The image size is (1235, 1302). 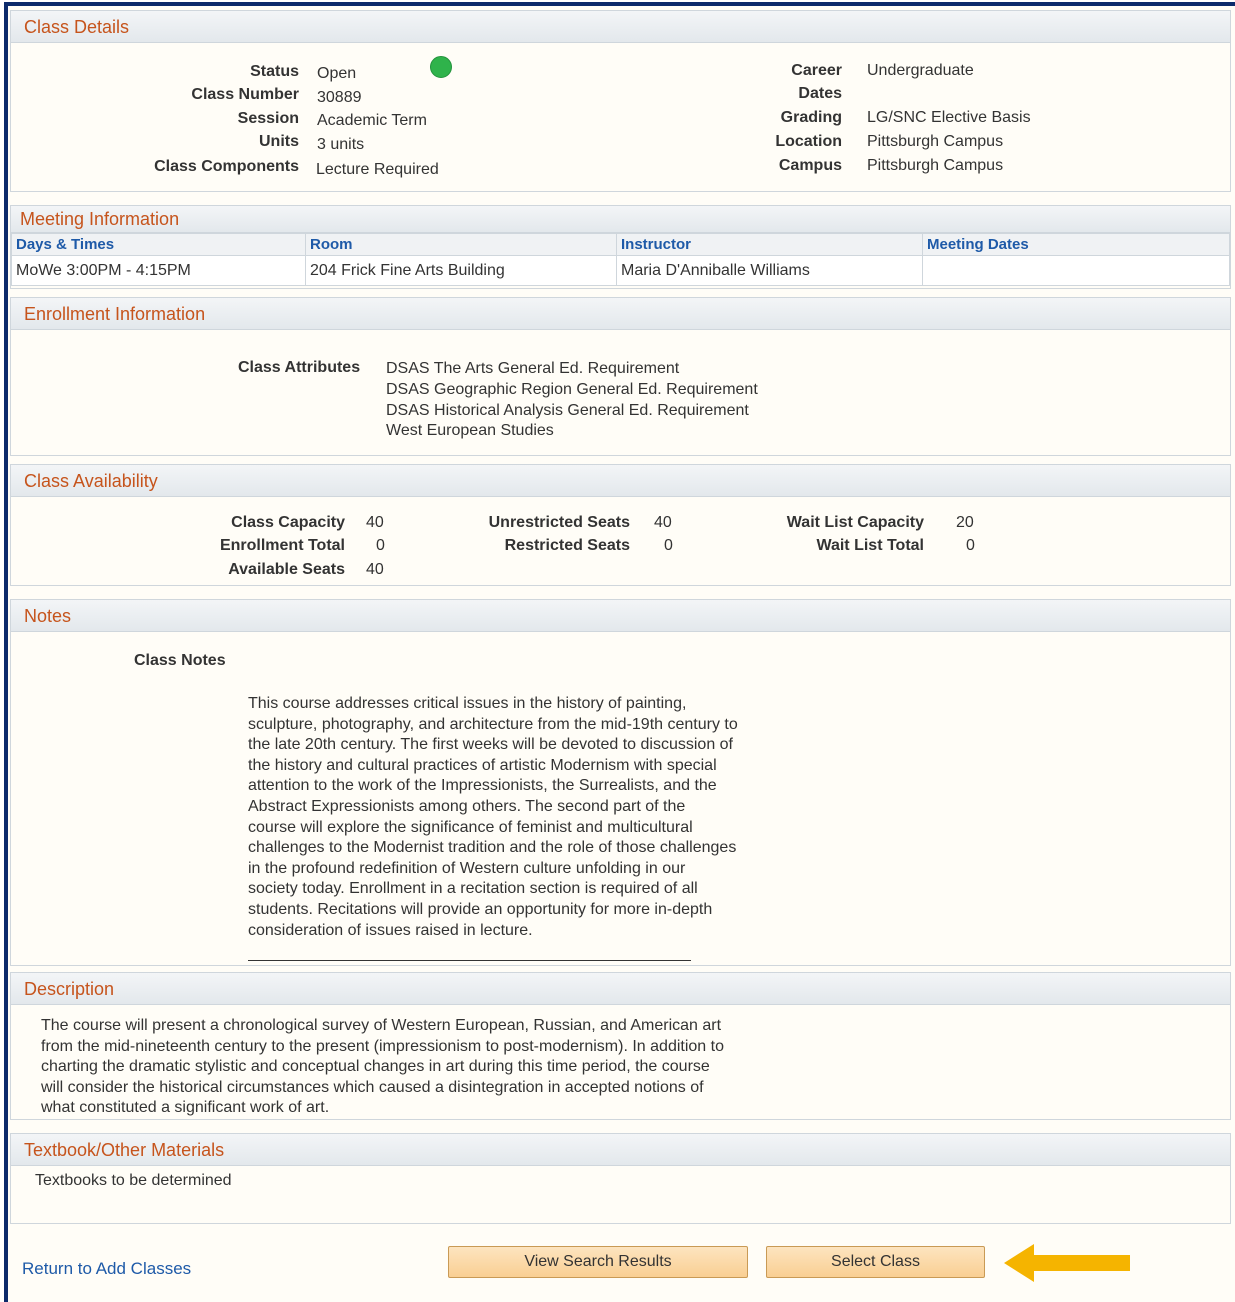 What do you see at coordinates (920, 70) in the screenshot?
I see `career-value: Undergraduate` at bounding box center [920, 70].